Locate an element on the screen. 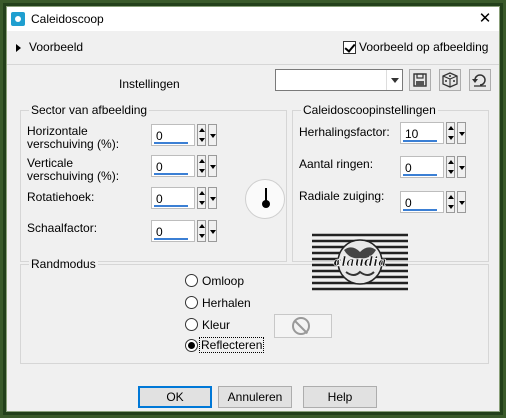  cancel-button: Annuleren is located at coordinates (255, 397).